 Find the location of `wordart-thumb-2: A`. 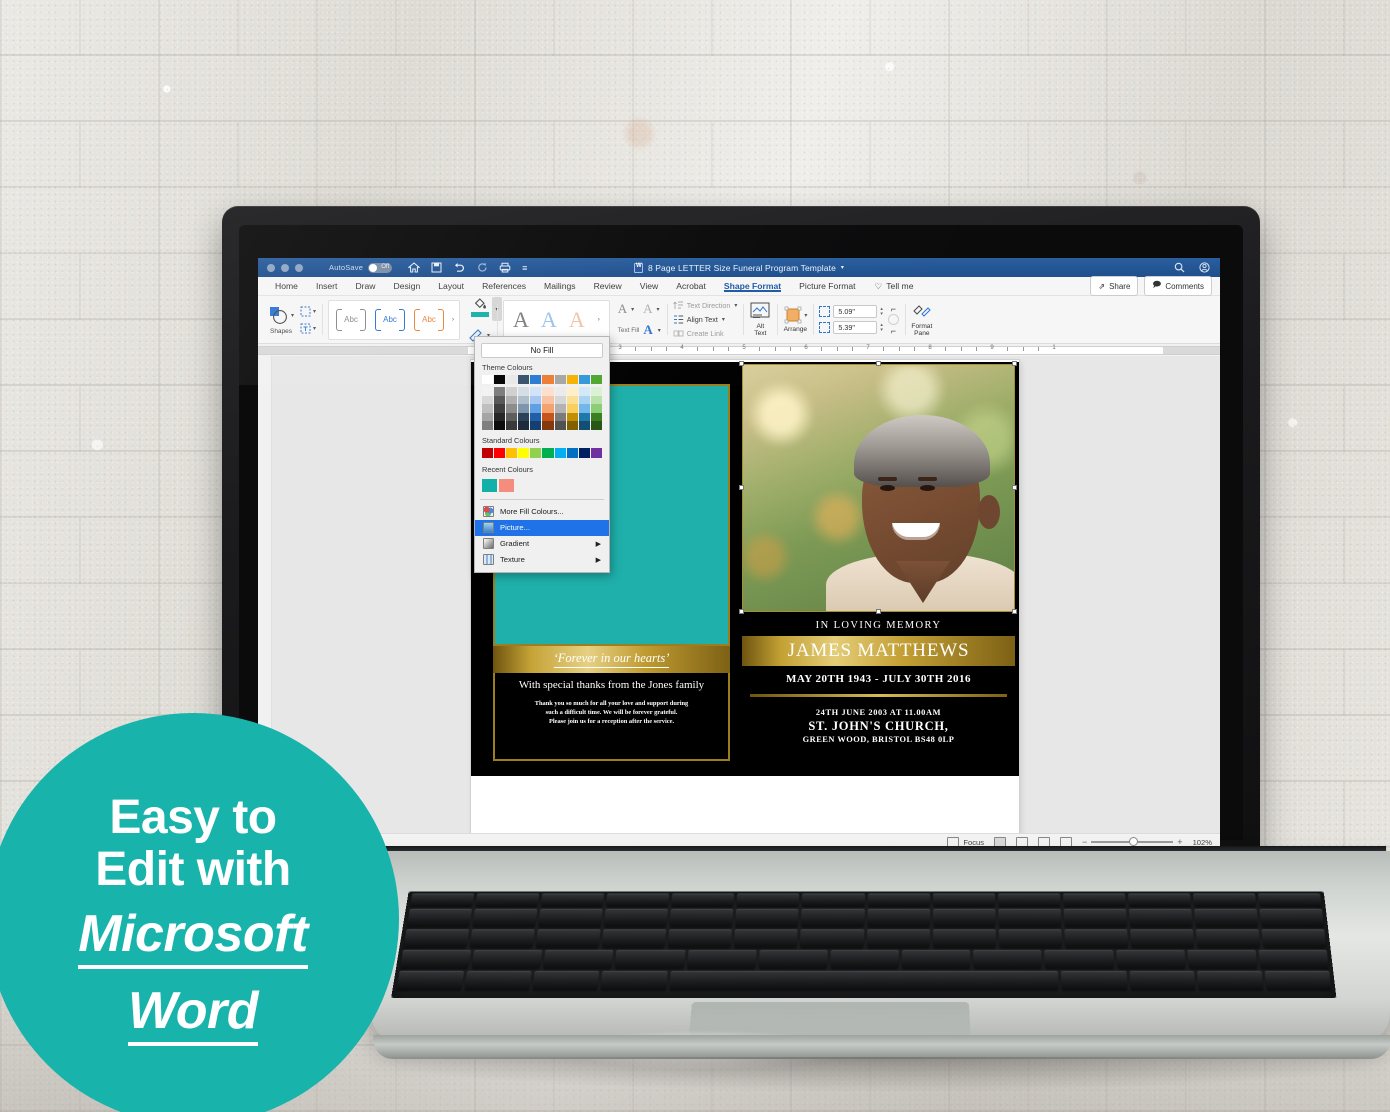

wordart-thumb-2: A is located at coordinates (549, 319).